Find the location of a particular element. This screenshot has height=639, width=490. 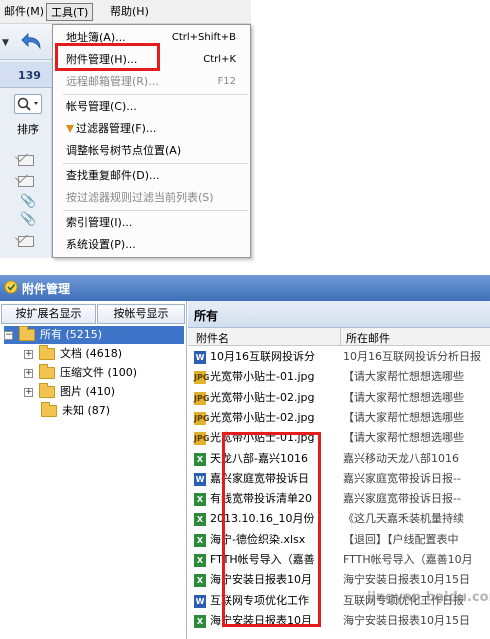

menu-item-filter-current-list: 按过滤器规则过滤当前列表(S) is located at coordinates (151, 198).